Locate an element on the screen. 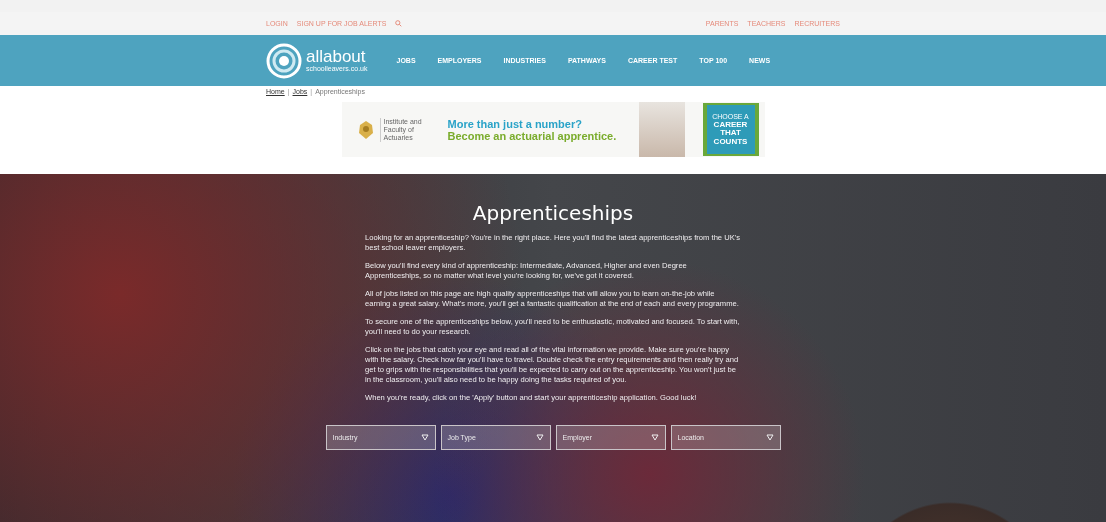 The height and width of the screenshot is (522, 1106). search-icon is located at coordinates (399, 23).